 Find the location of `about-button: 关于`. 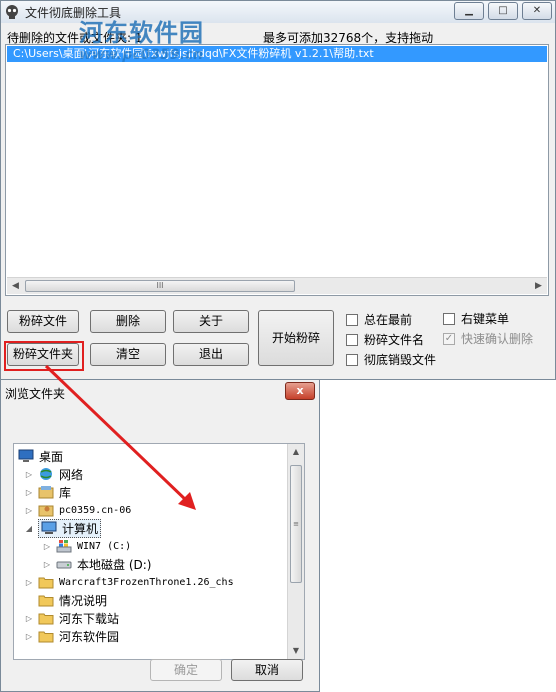

about-button: 关于 is located at coordinates (211, 321).